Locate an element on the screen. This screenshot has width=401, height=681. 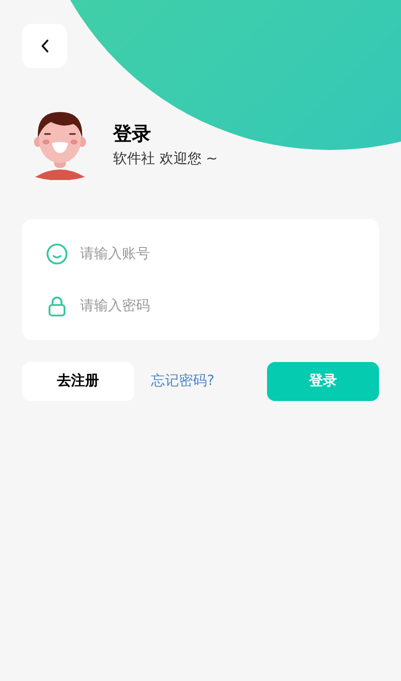
forgot-password-link: 忘记密码? is located at coordinates (182, 381).